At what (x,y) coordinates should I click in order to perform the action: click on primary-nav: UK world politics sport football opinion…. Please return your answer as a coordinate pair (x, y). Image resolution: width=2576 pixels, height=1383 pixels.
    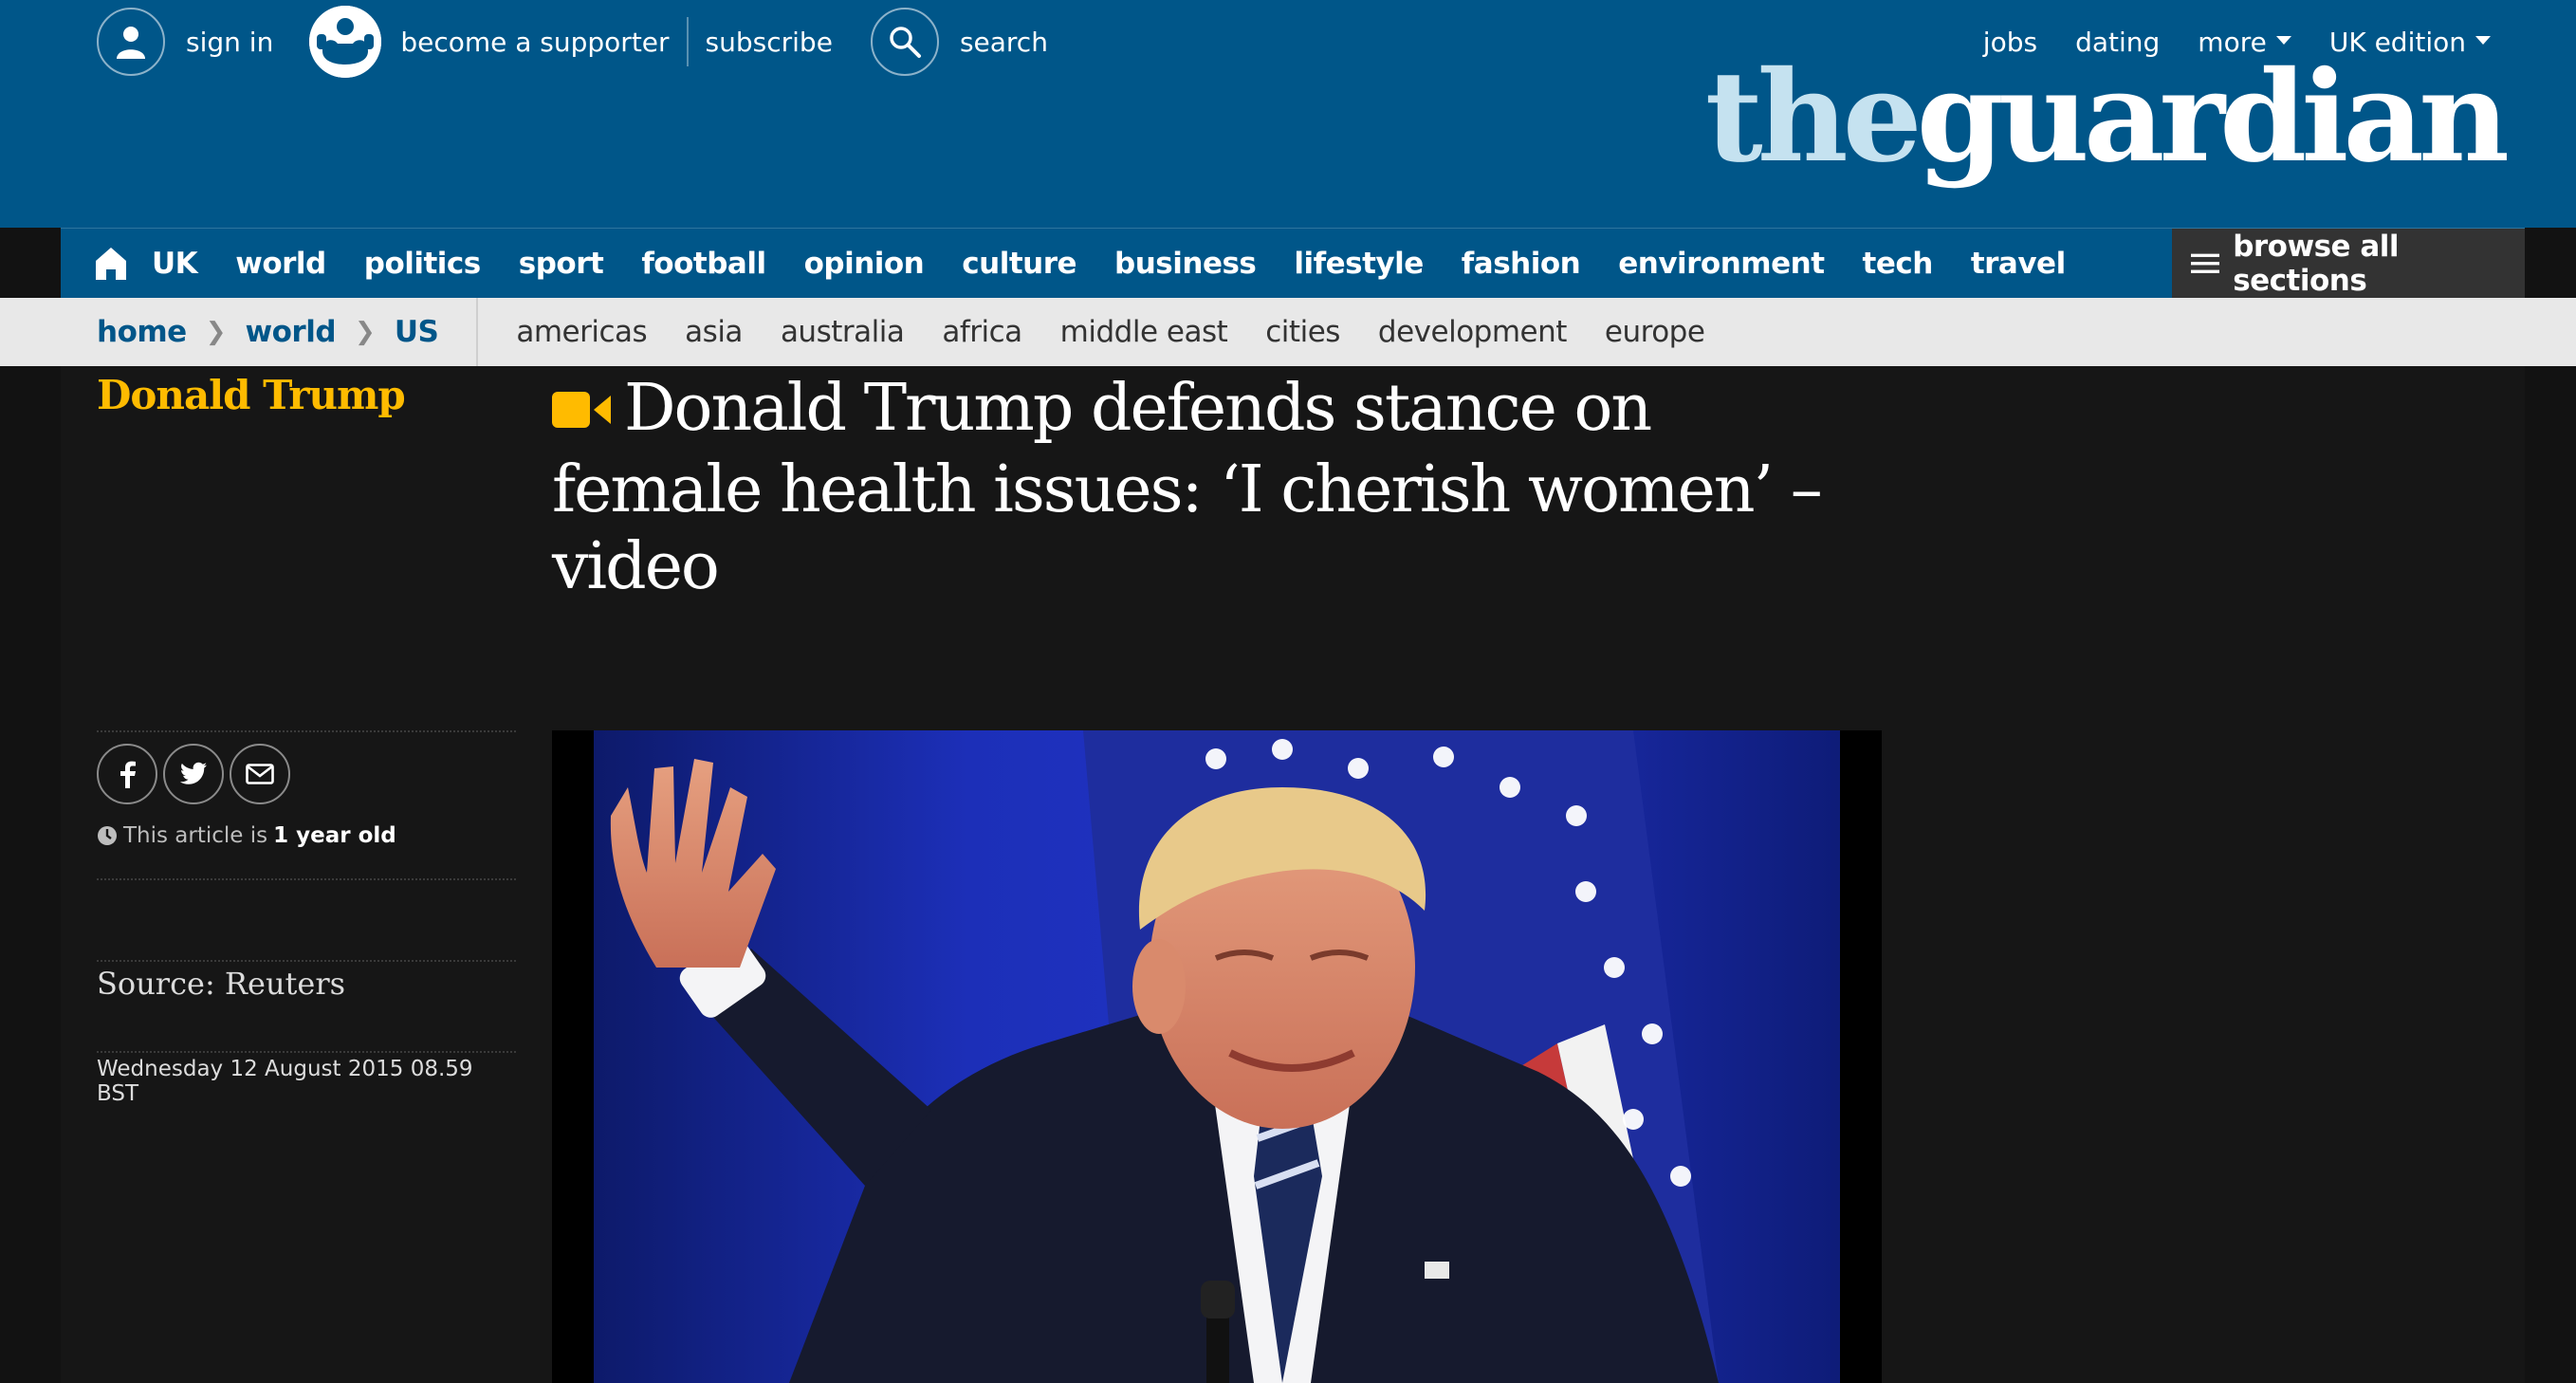
    Looking at the image, I should click on (1293, 263).